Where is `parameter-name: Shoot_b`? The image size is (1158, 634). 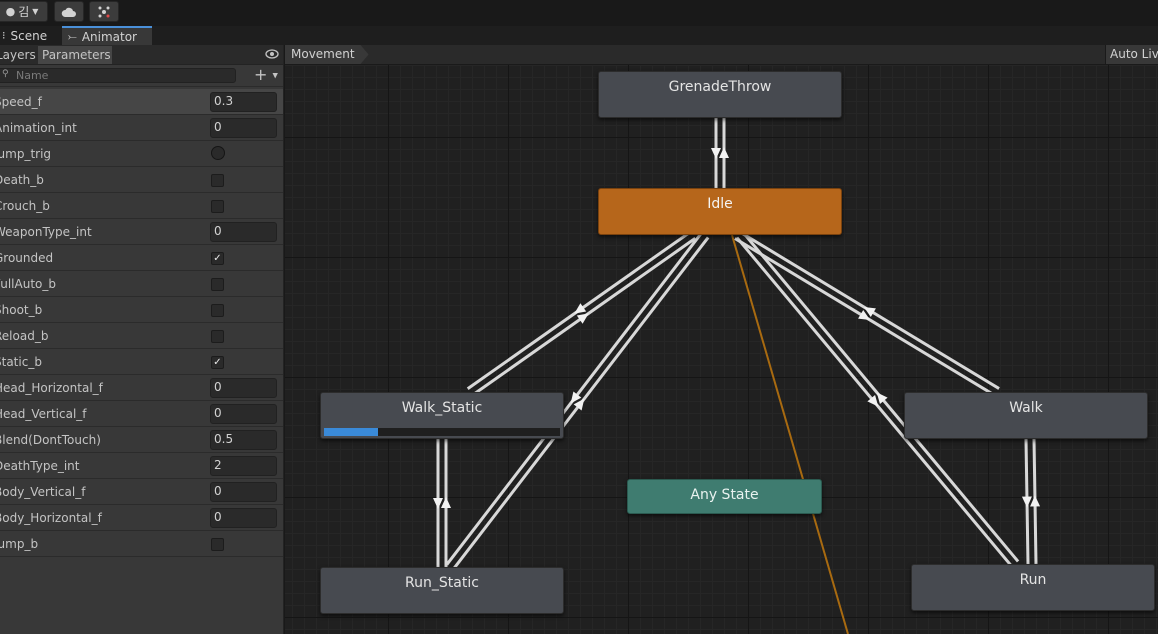 parameter-name: Shoot_b is located at coordinates (21, 310).